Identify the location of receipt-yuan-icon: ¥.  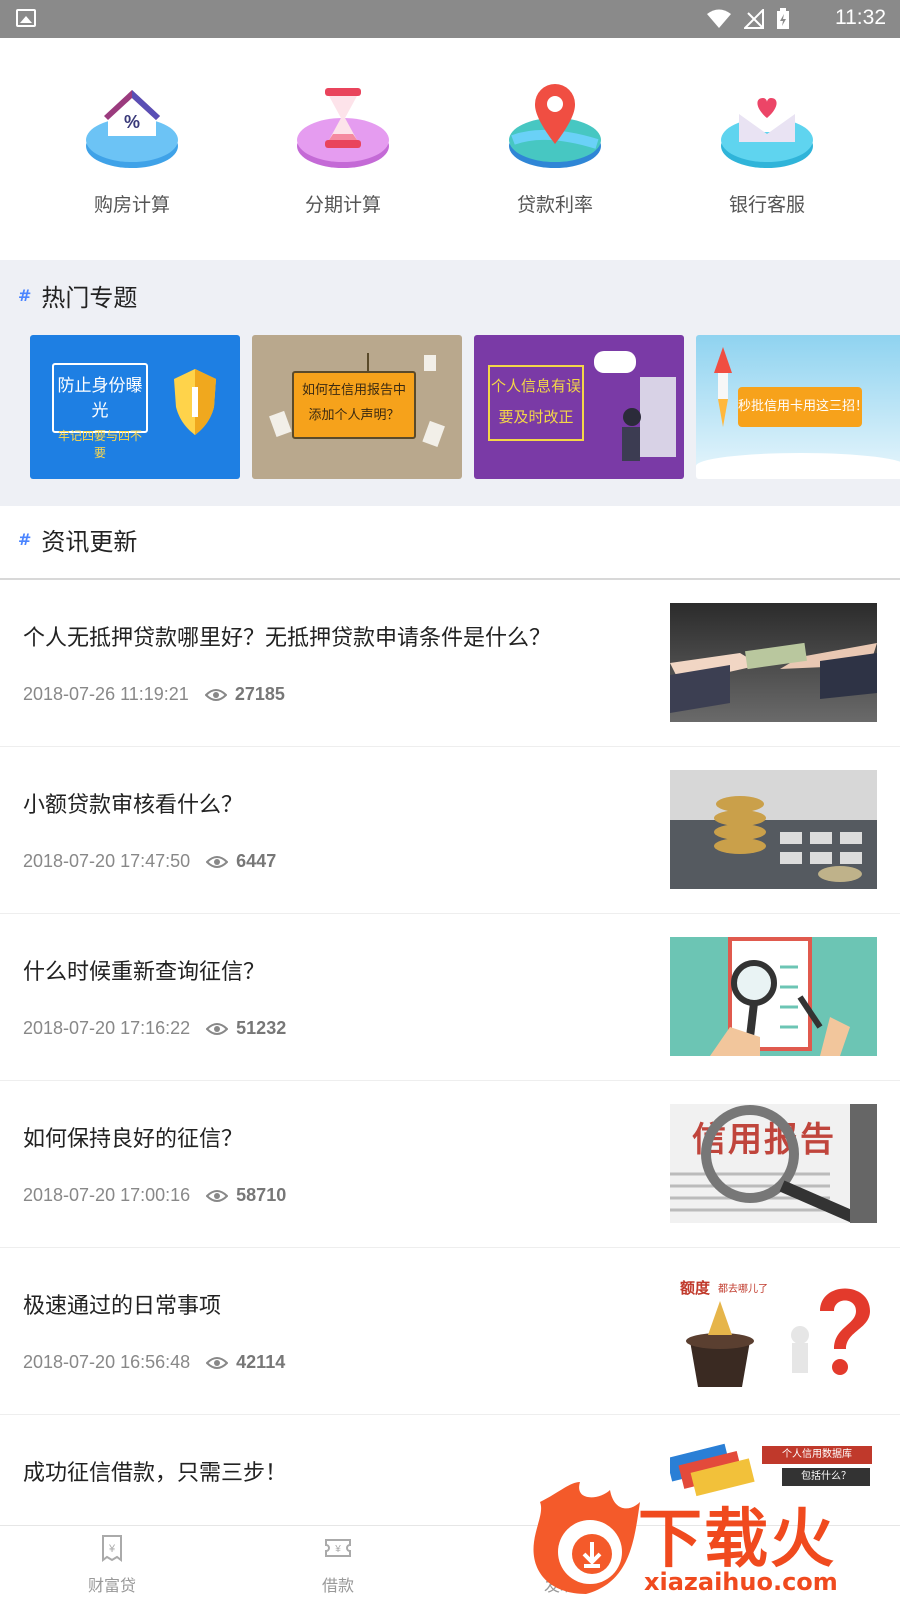
(112, 1548).